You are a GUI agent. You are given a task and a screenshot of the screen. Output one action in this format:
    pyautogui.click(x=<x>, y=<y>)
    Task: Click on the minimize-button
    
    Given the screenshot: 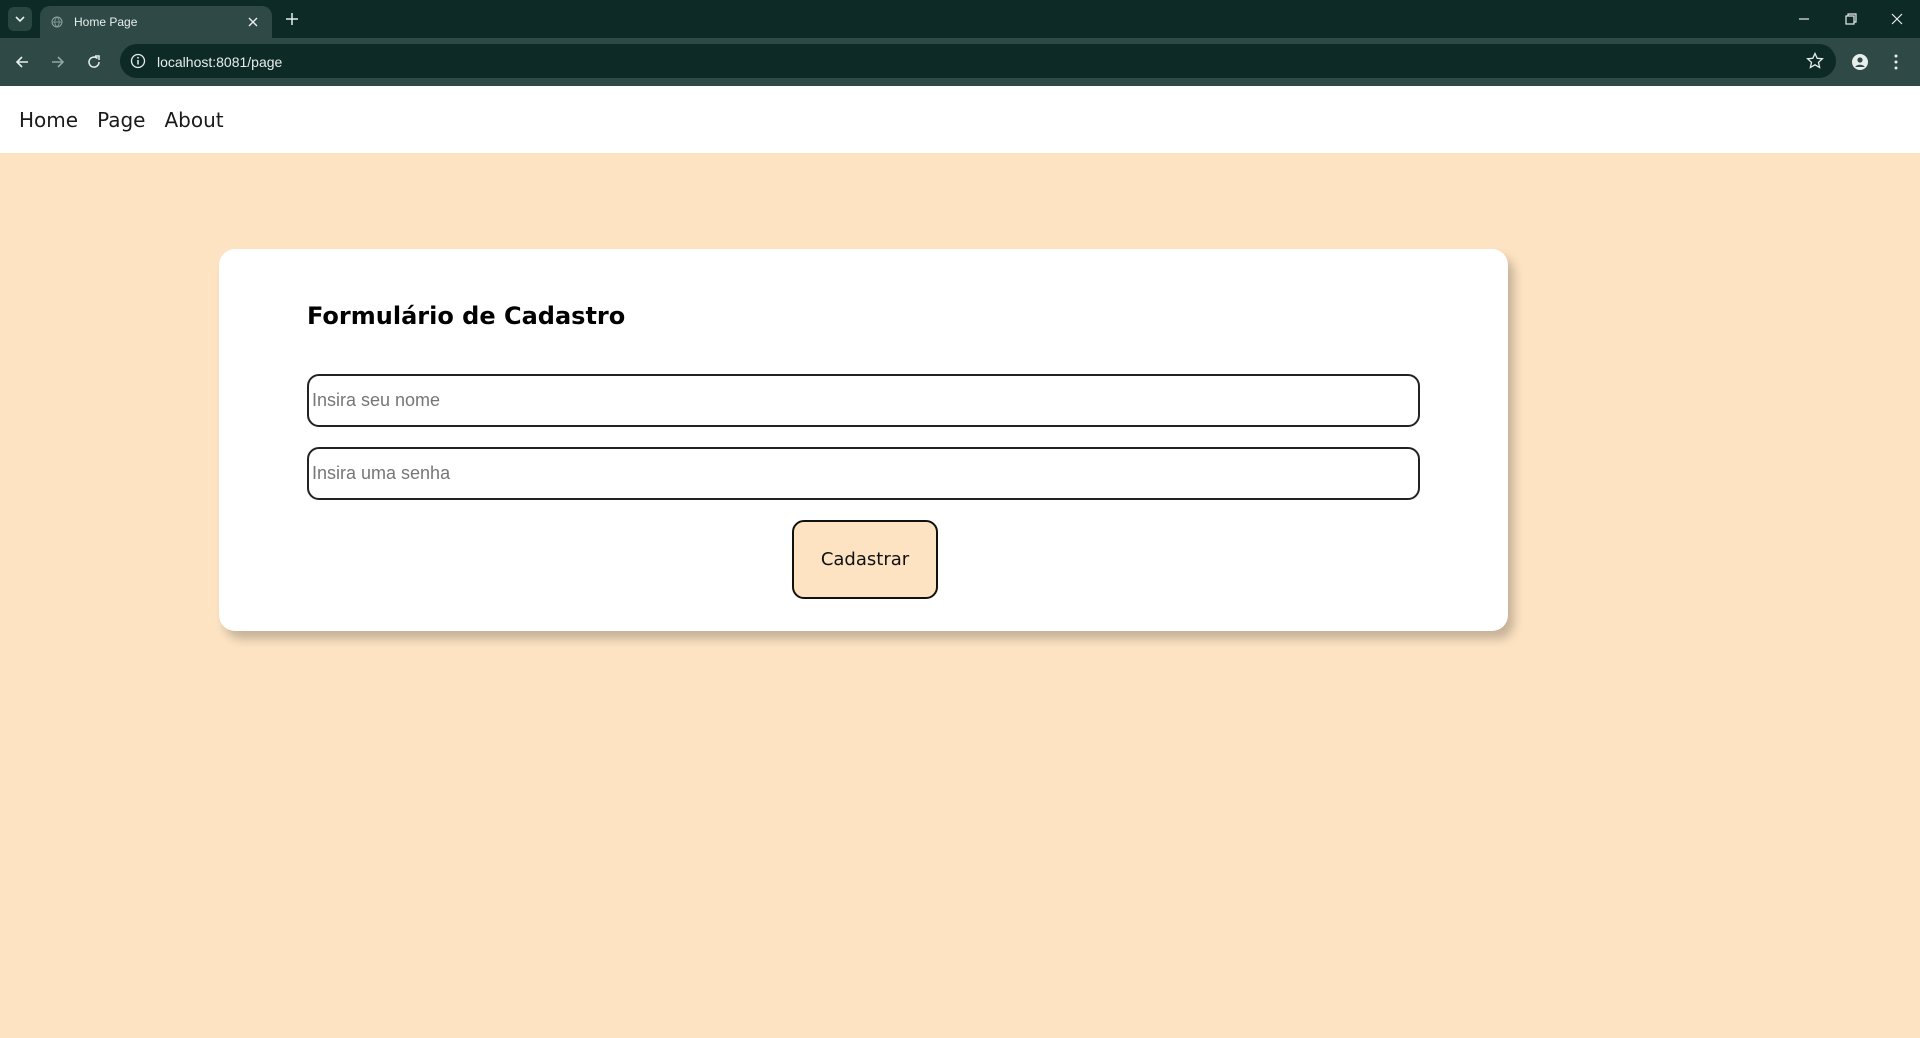 What is the action you would take?
    pyautogui.click(x=1804, y=19)
    